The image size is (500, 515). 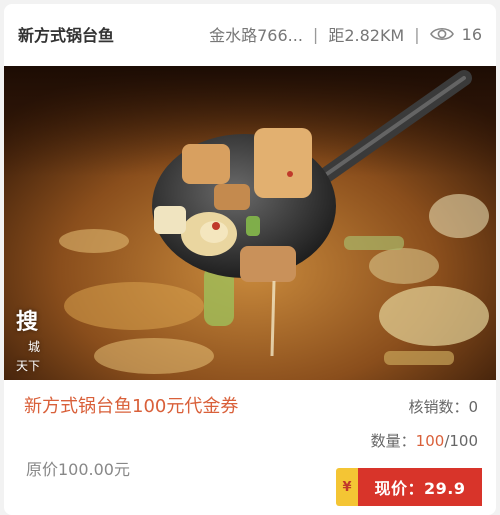 I want to click on redeemed-count: 核销数：0, so click(x=443, y=406).